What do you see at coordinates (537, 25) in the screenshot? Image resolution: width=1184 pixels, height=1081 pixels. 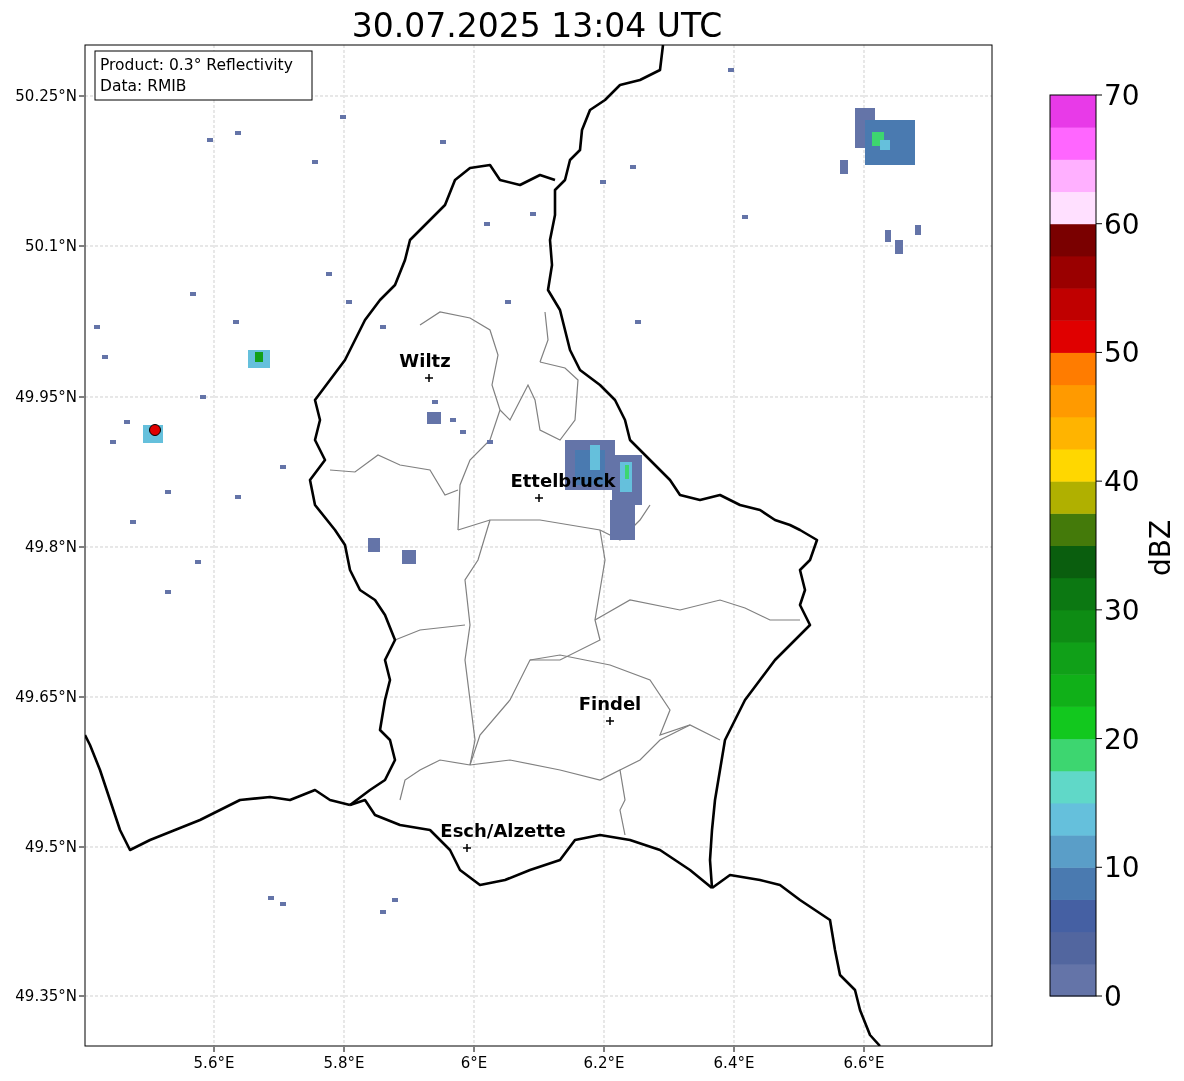 I see `chart-title: 30.07.2025 13:04 UTC` at bounding box center [537, 25].